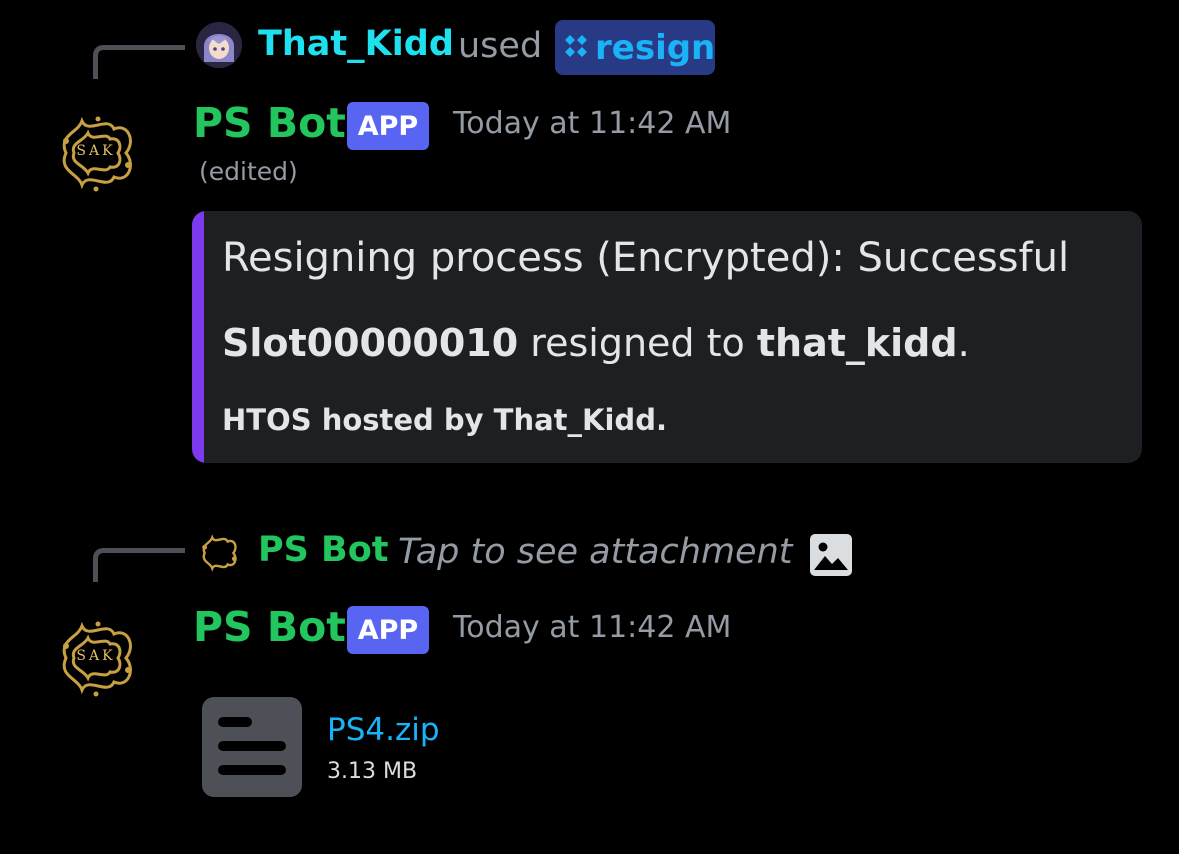 This screenshot has width=1179, height=854. What do you see at coordinates (963, 343) in the screenshot?
I see `period: .` at bounding box center [963, 343].